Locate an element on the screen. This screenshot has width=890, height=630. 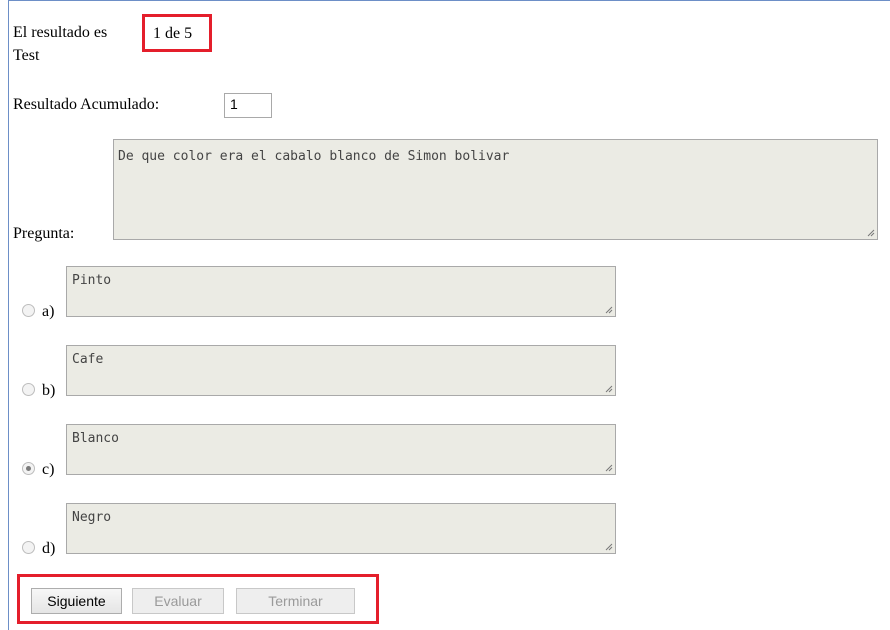
option-c-radio is located at coordinates (28, 468).